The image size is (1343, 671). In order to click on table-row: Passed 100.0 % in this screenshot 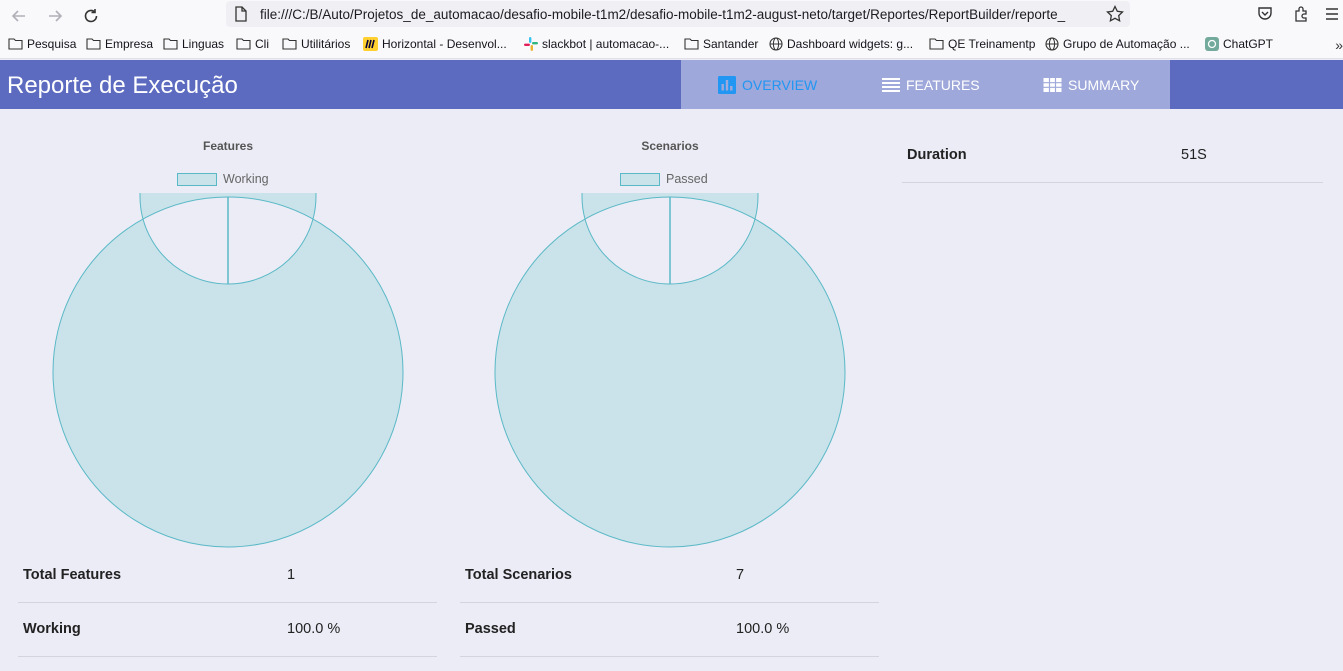, I will do `click(669, 630)`.